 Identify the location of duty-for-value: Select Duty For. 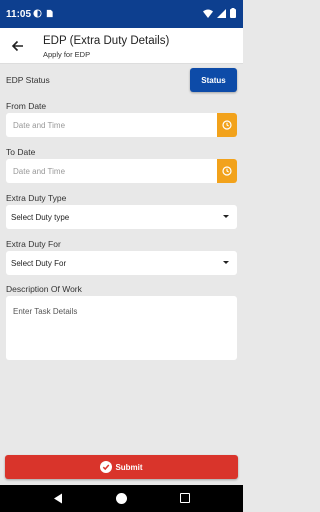
(39, 263).